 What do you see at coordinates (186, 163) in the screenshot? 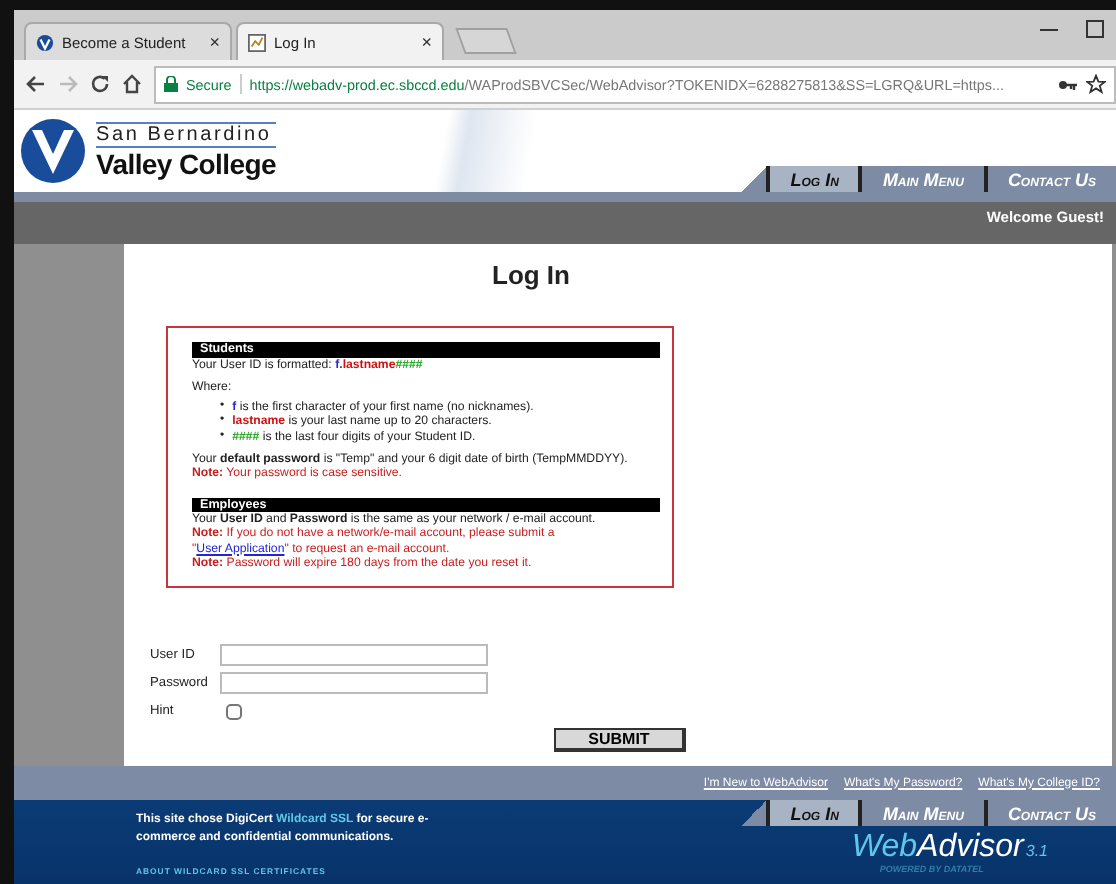
I see `college-name: Valley College` at bounding box center [186, 163].